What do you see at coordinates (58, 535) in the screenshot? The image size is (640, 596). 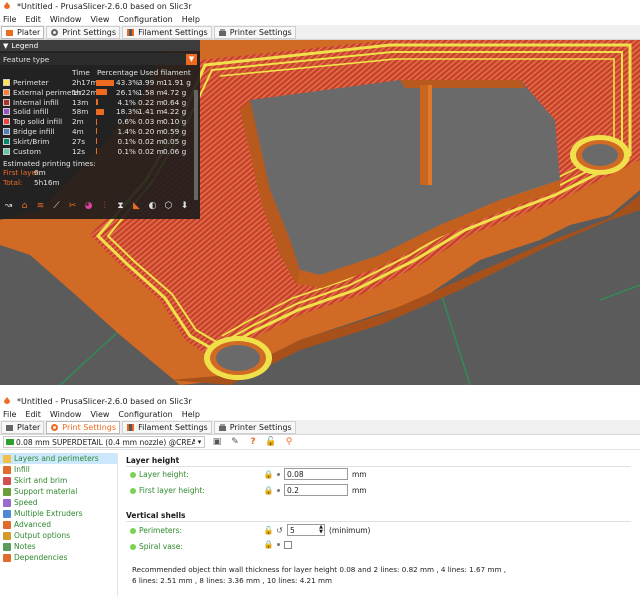 I see `sidebar-item-output-options: Output options` at bounding box center [58, 535].